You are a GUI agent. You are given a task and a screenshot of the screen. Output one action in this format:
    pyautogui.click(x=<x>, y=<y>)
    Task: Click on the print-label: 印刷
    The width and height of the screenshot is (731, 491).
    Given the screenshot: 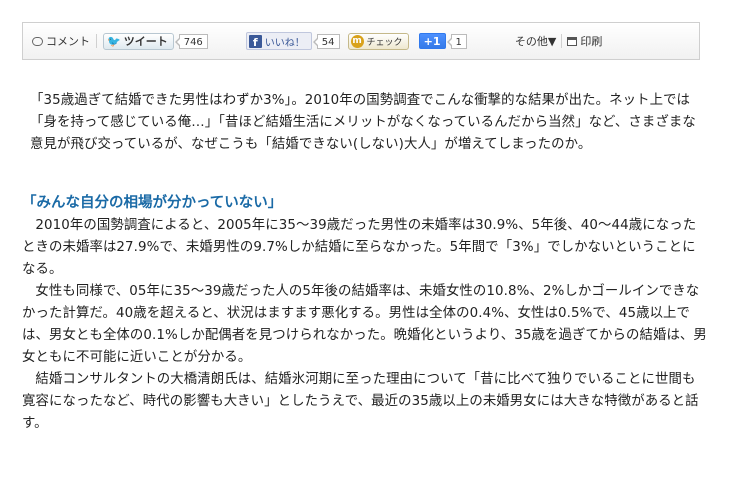 What is the action you would take?
    pyautogui.click(x=591, y=41)
    